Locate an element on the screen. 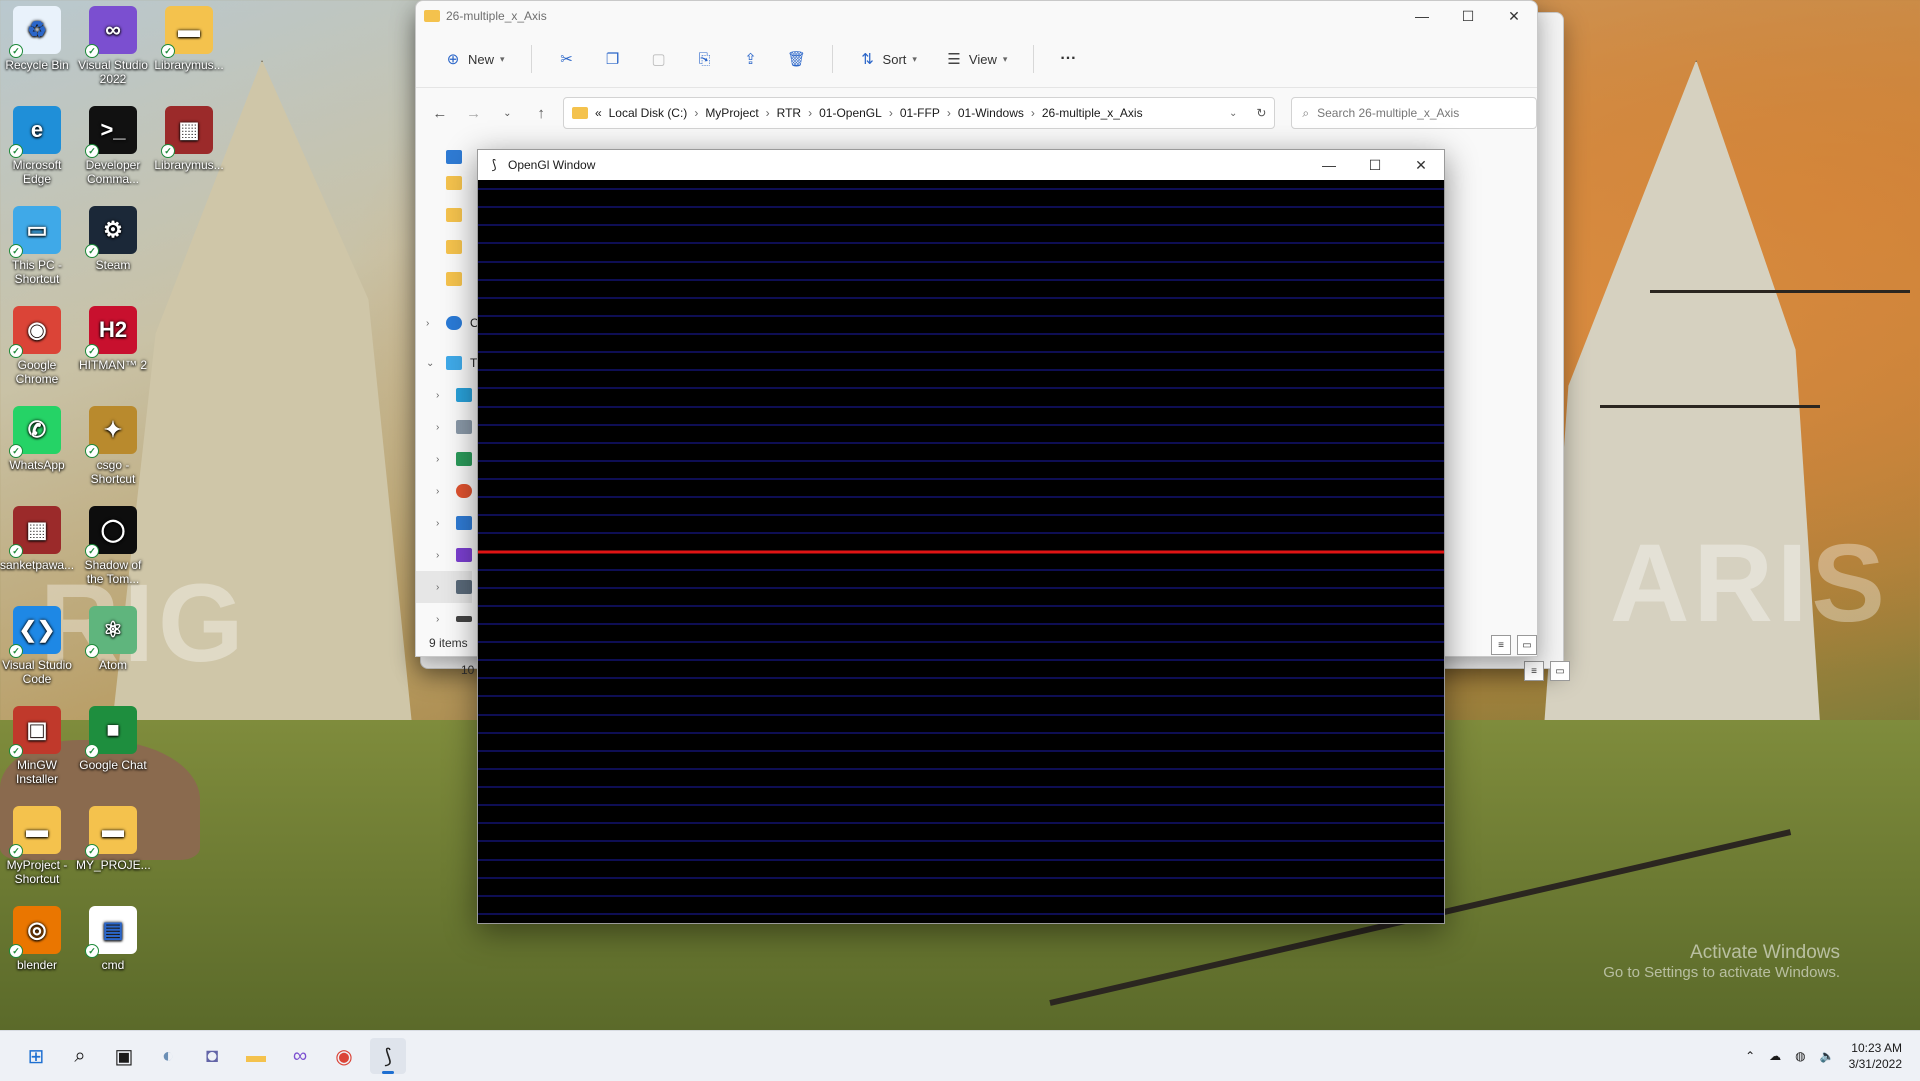 This screenshot has width=1920, height=1081. file-explorer-icon: ▬ is located at coordinates (256, 1056).